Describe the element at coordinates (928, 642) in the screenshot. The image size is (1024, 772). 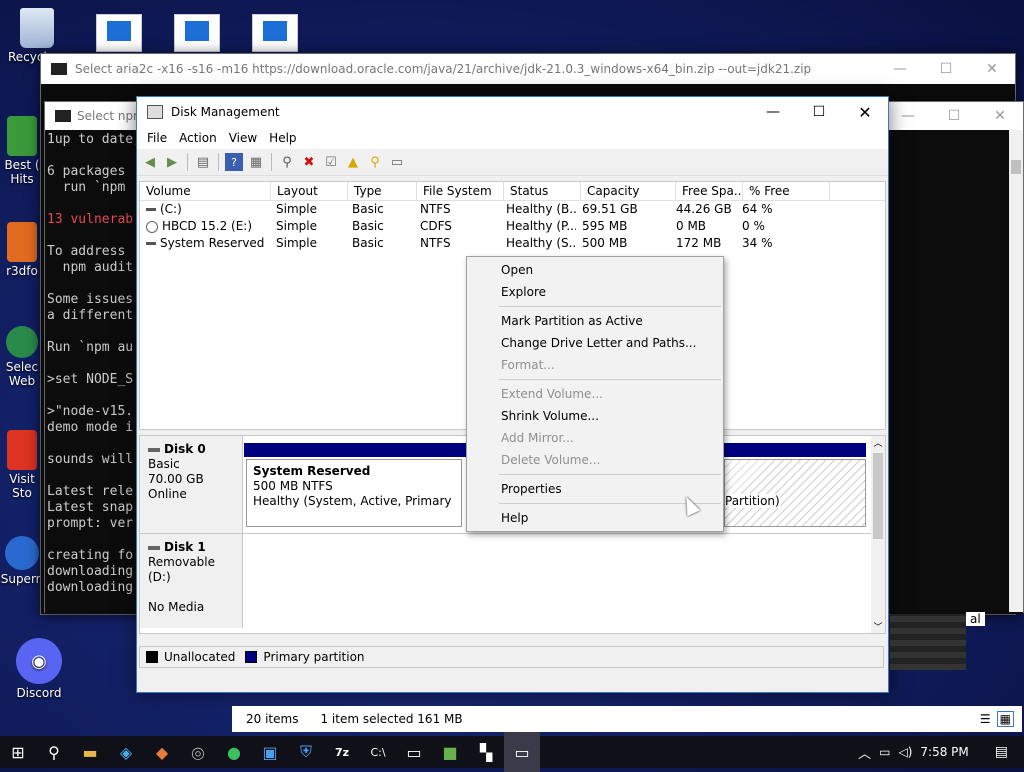
I see `background-image-fragment` at that location.